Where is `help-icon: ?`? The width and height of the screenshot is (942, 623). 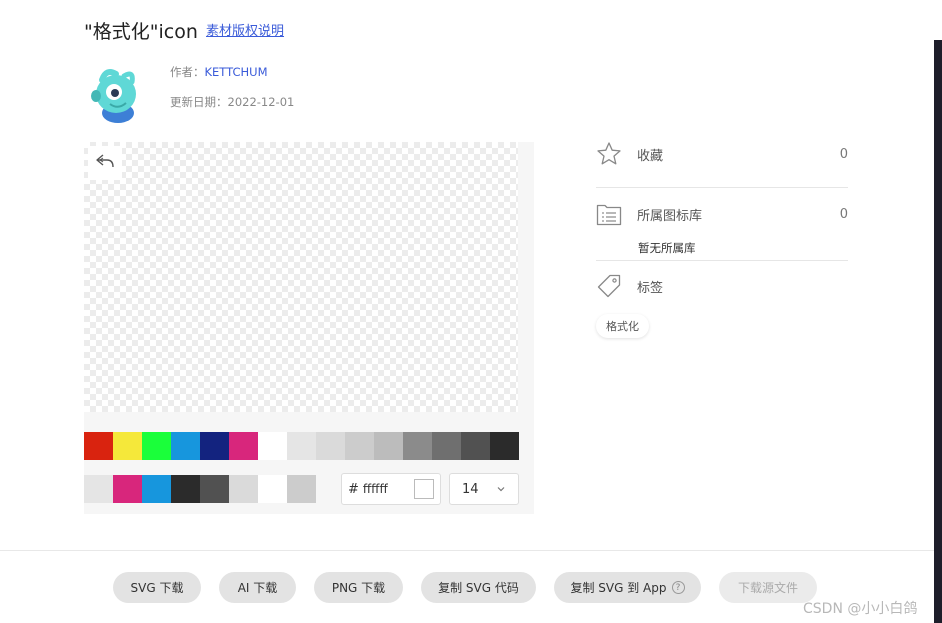 help-icon: ? is located at coordinates (678, 587).